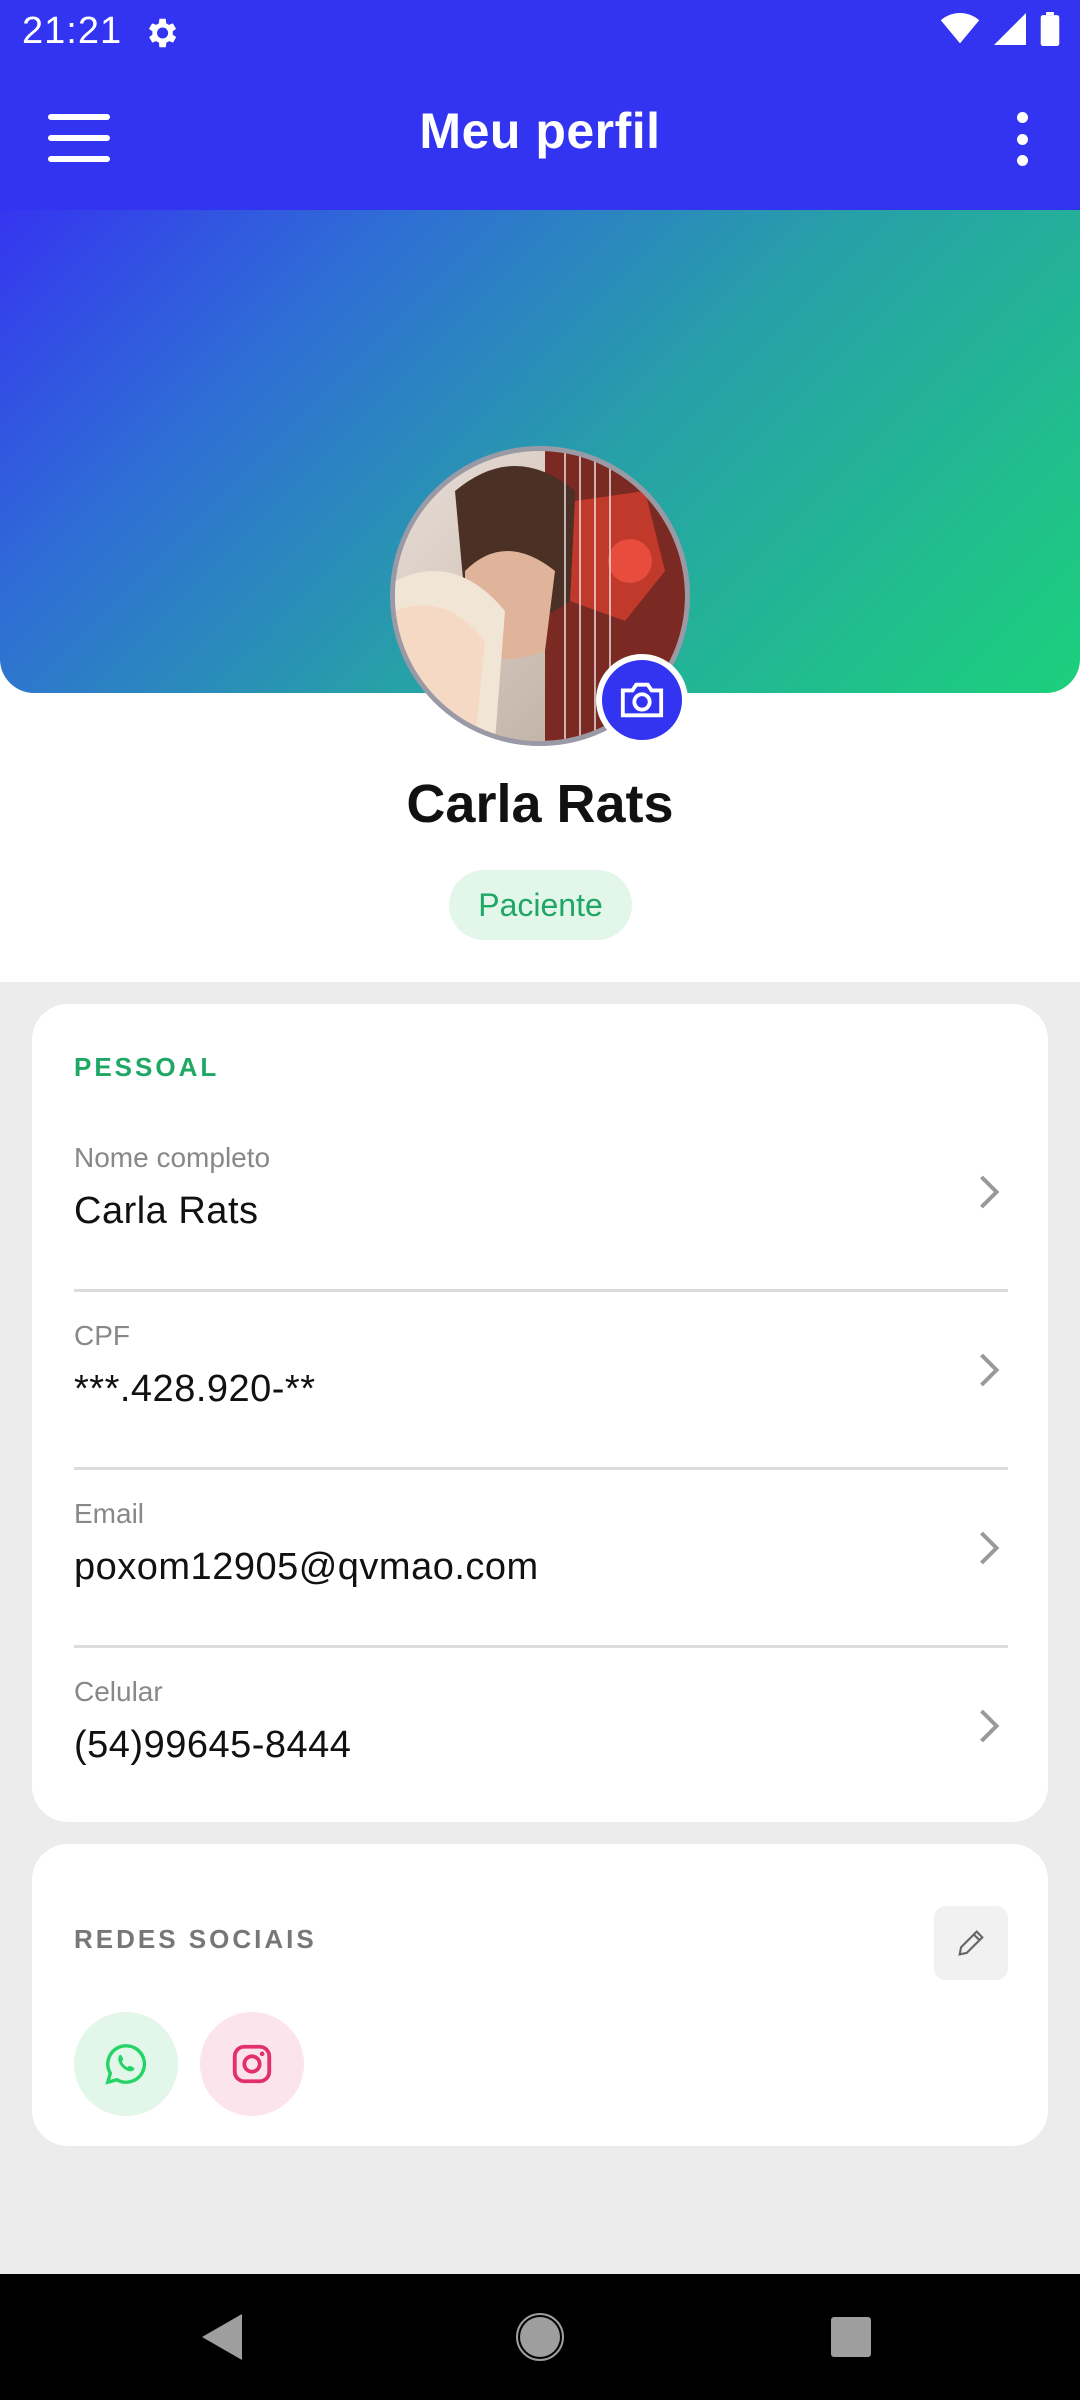  Describe the element at coordinates (102, 1335) in the screenshot. I see `field-label: CPF` at that location.